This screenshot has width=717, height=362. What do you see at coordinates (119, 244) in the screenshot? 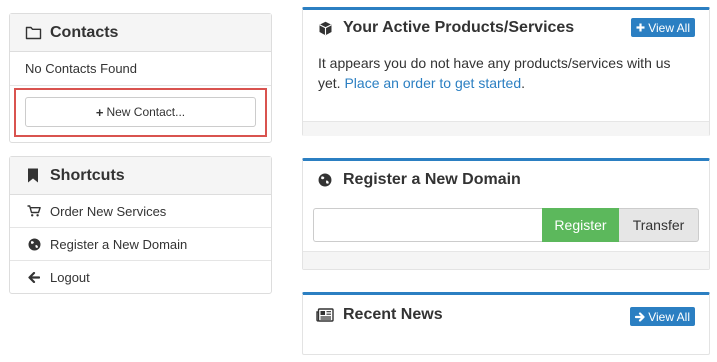
I see `shortcut-label: Register a New Domain` at bounding box center [119, 244].